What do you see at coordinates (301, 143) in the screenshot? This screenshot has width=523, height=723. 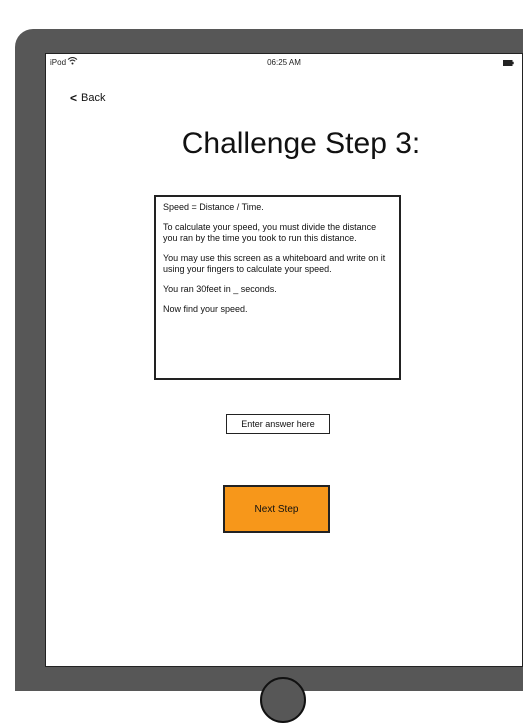 I see `page-title: Challenge Step 3:` at bounding box center [301, 143].